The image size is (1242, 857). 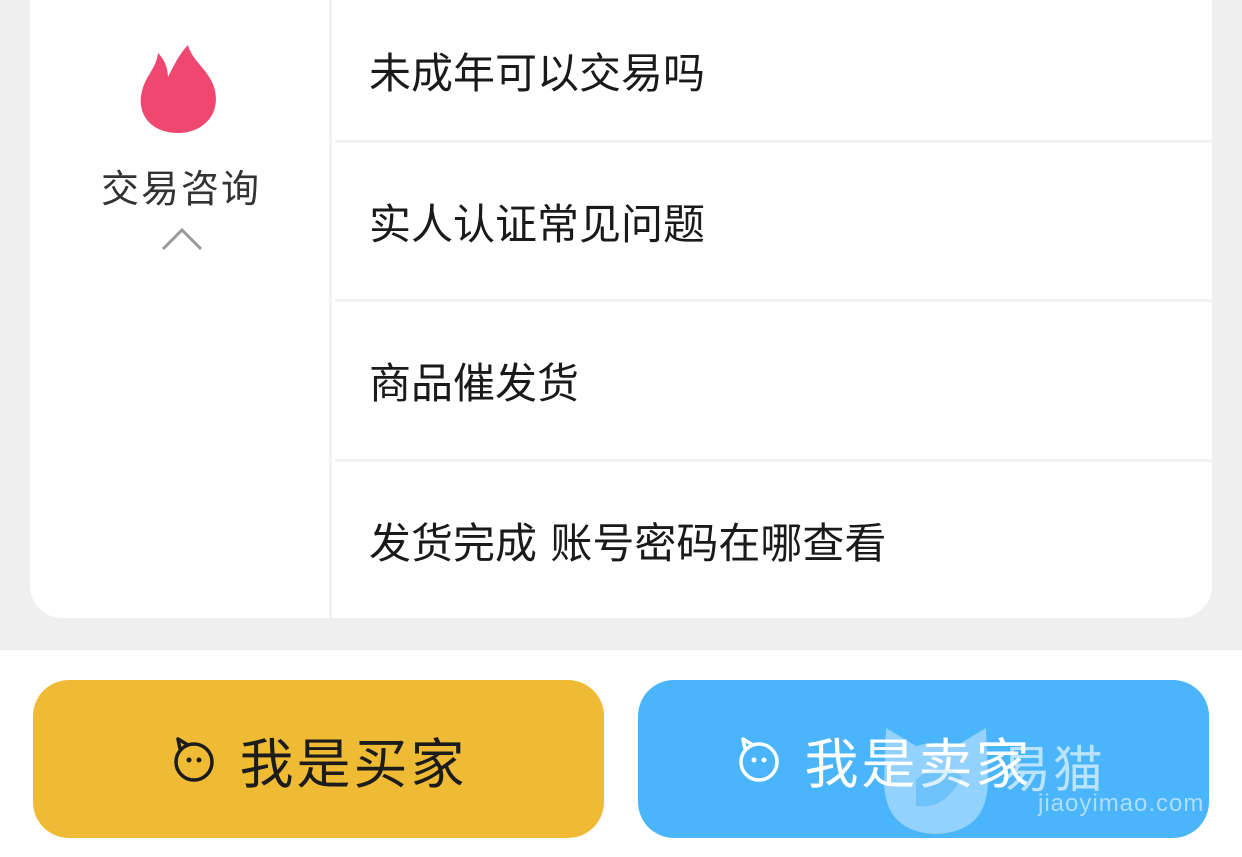 I want to click on faq-item-account-password: 发货完成 账号密码在哪查看, so click(x=773, y=540).